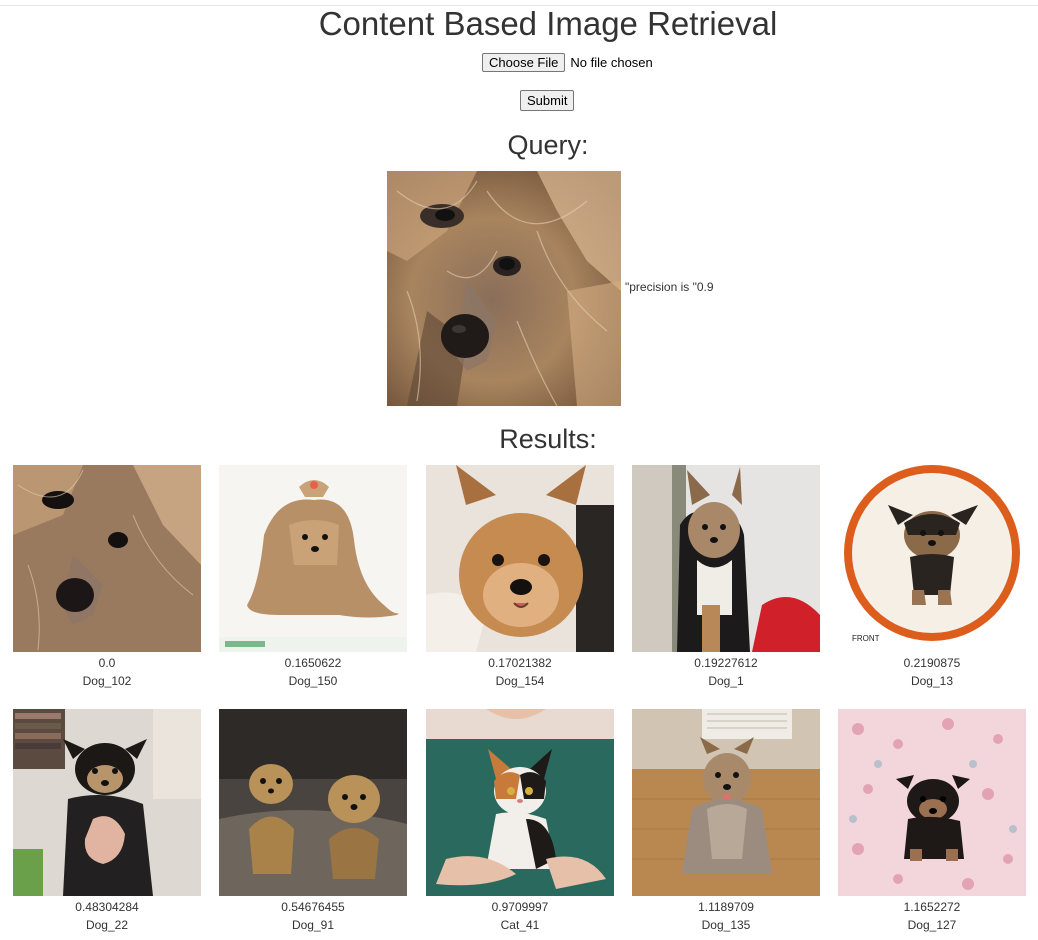 This screenshot has height=940, width=1038. What do you see at coordinates (313, 681) in the screenshot?
I see `result-label: Dog_150` at bounding box center [313, 681].